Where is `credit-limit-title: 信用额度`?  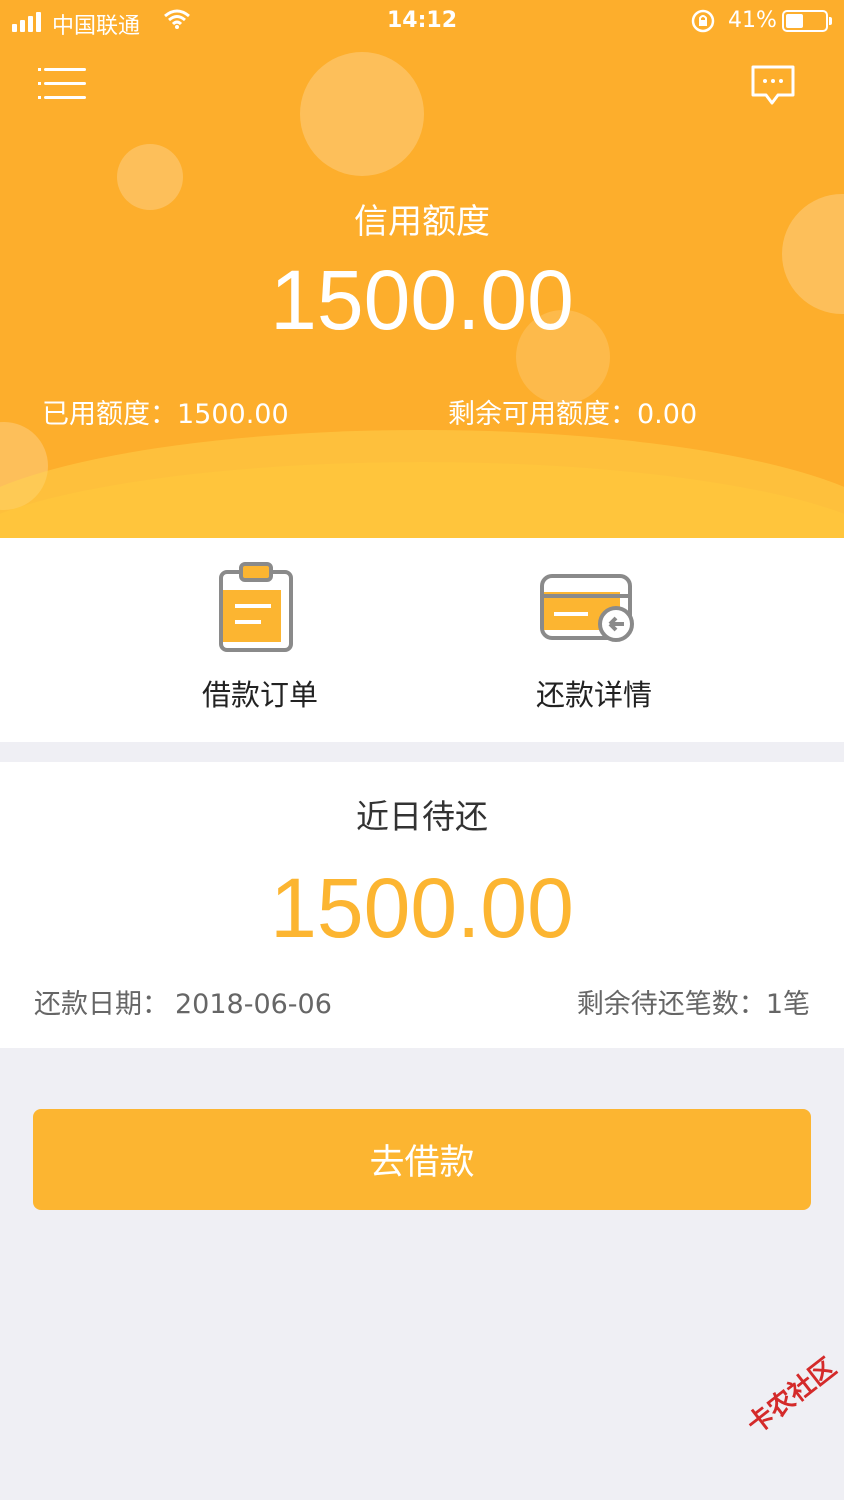 credit-limit-title: 信用额度 is located at coordinates (422, 222).